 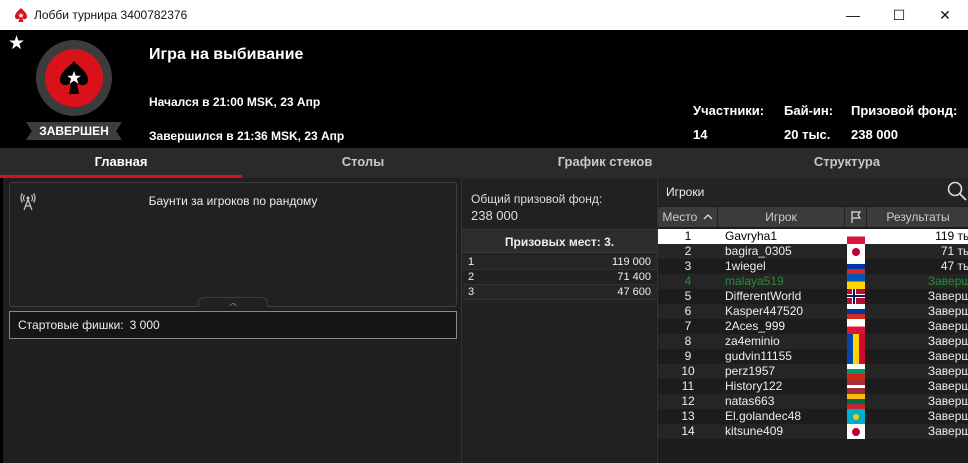 I want to click on tab-bar: Главная Столы График стеков Структура, so click(x=484, y=163).